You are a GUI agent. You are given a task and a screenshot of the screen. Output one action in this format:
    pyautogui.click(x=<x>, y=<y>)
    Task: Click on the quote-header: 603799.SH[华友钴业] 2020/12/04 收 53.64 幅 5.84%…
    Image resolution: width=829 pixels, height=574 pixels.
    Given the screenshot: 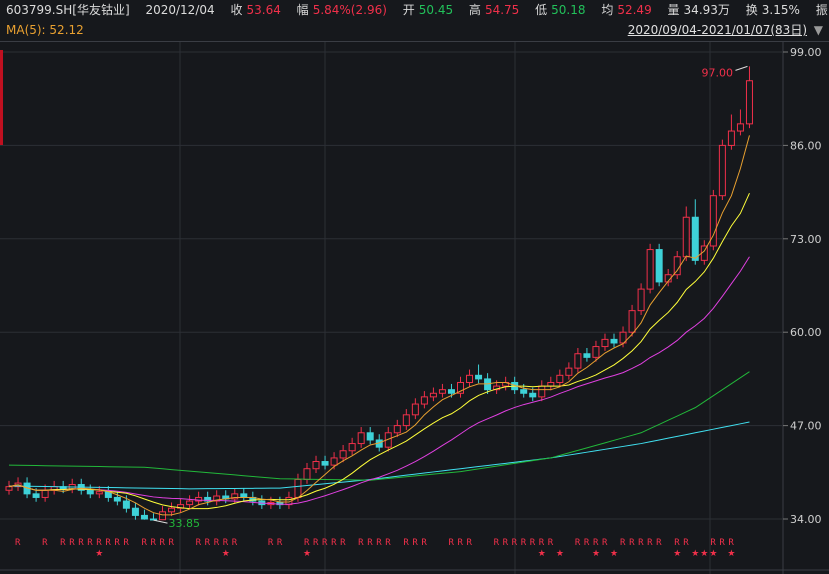 What is the action you would take?
    pyautogui.click(x=414, y=10)
    